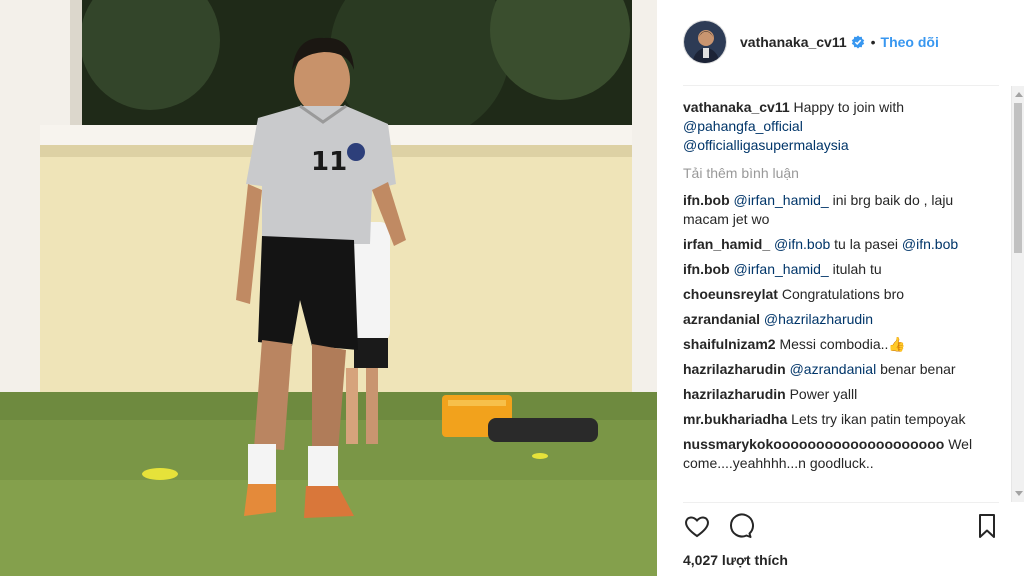 Image resolution: width=1024 pixels, height=576 pixels. Describe the element at coordinates (735, 560) in the screenshot. I see `likes-count: 4,027 lượt thích` at that location.